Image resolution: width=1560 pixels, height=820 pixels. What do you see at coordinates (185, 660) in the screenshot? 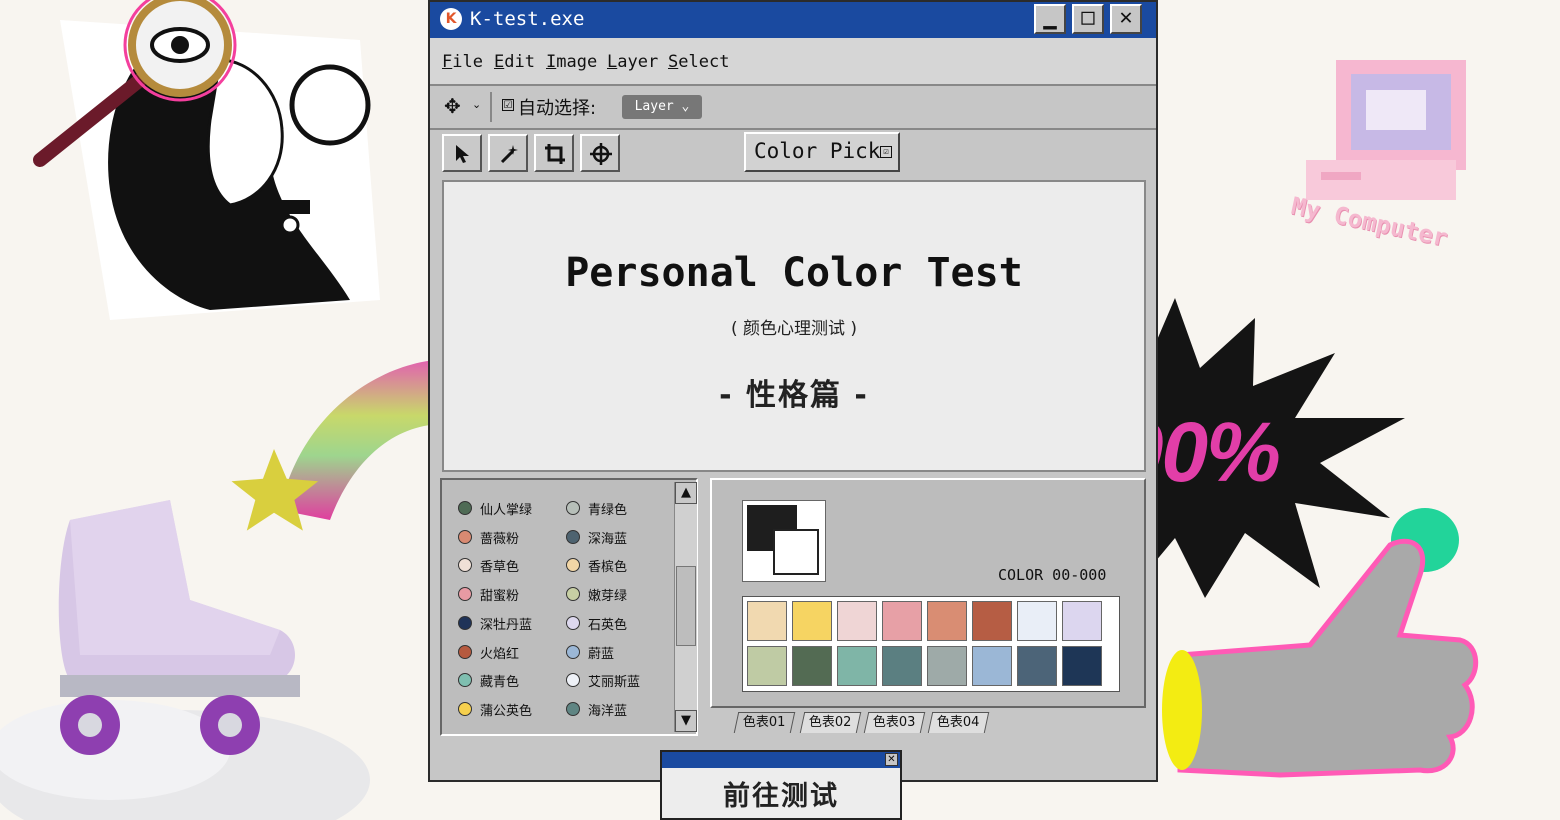
I see `roller-skate-on-cloud-icon` at bounding box center [185, 660].